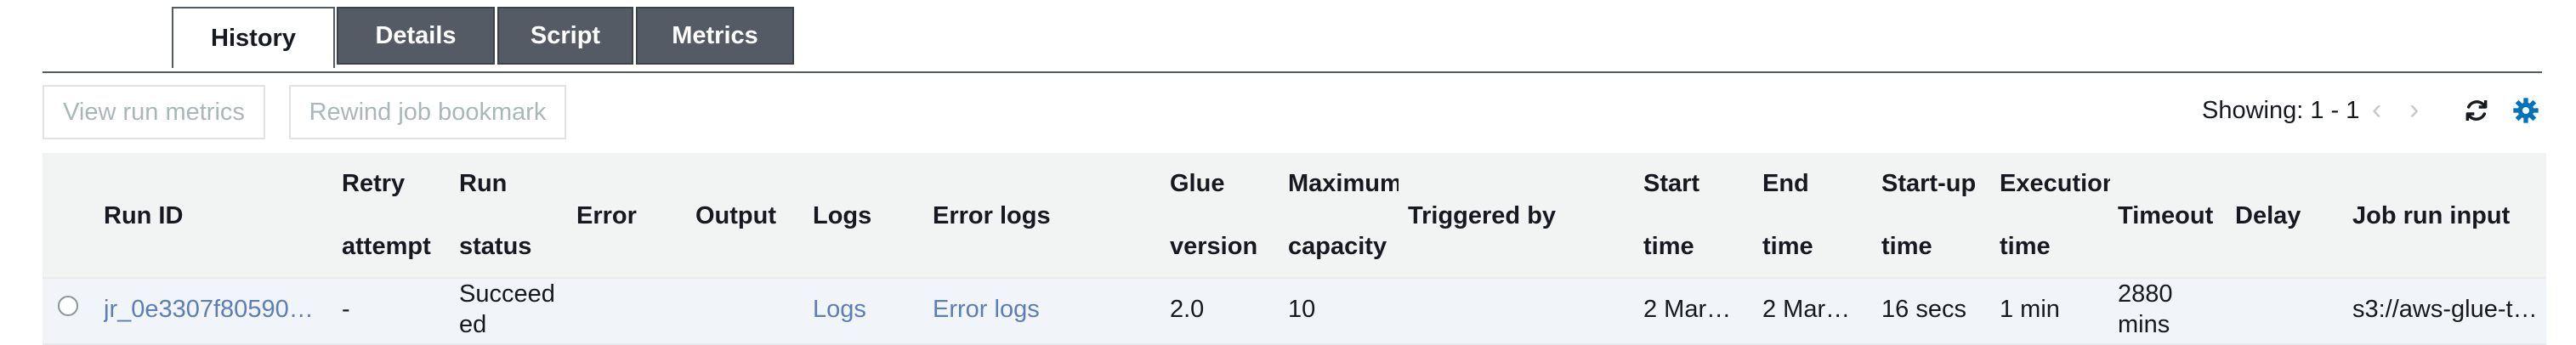  Describe the element at coordinates (507, 294) in the screenshot. I see `run-status-cell: Succeed` at that location.